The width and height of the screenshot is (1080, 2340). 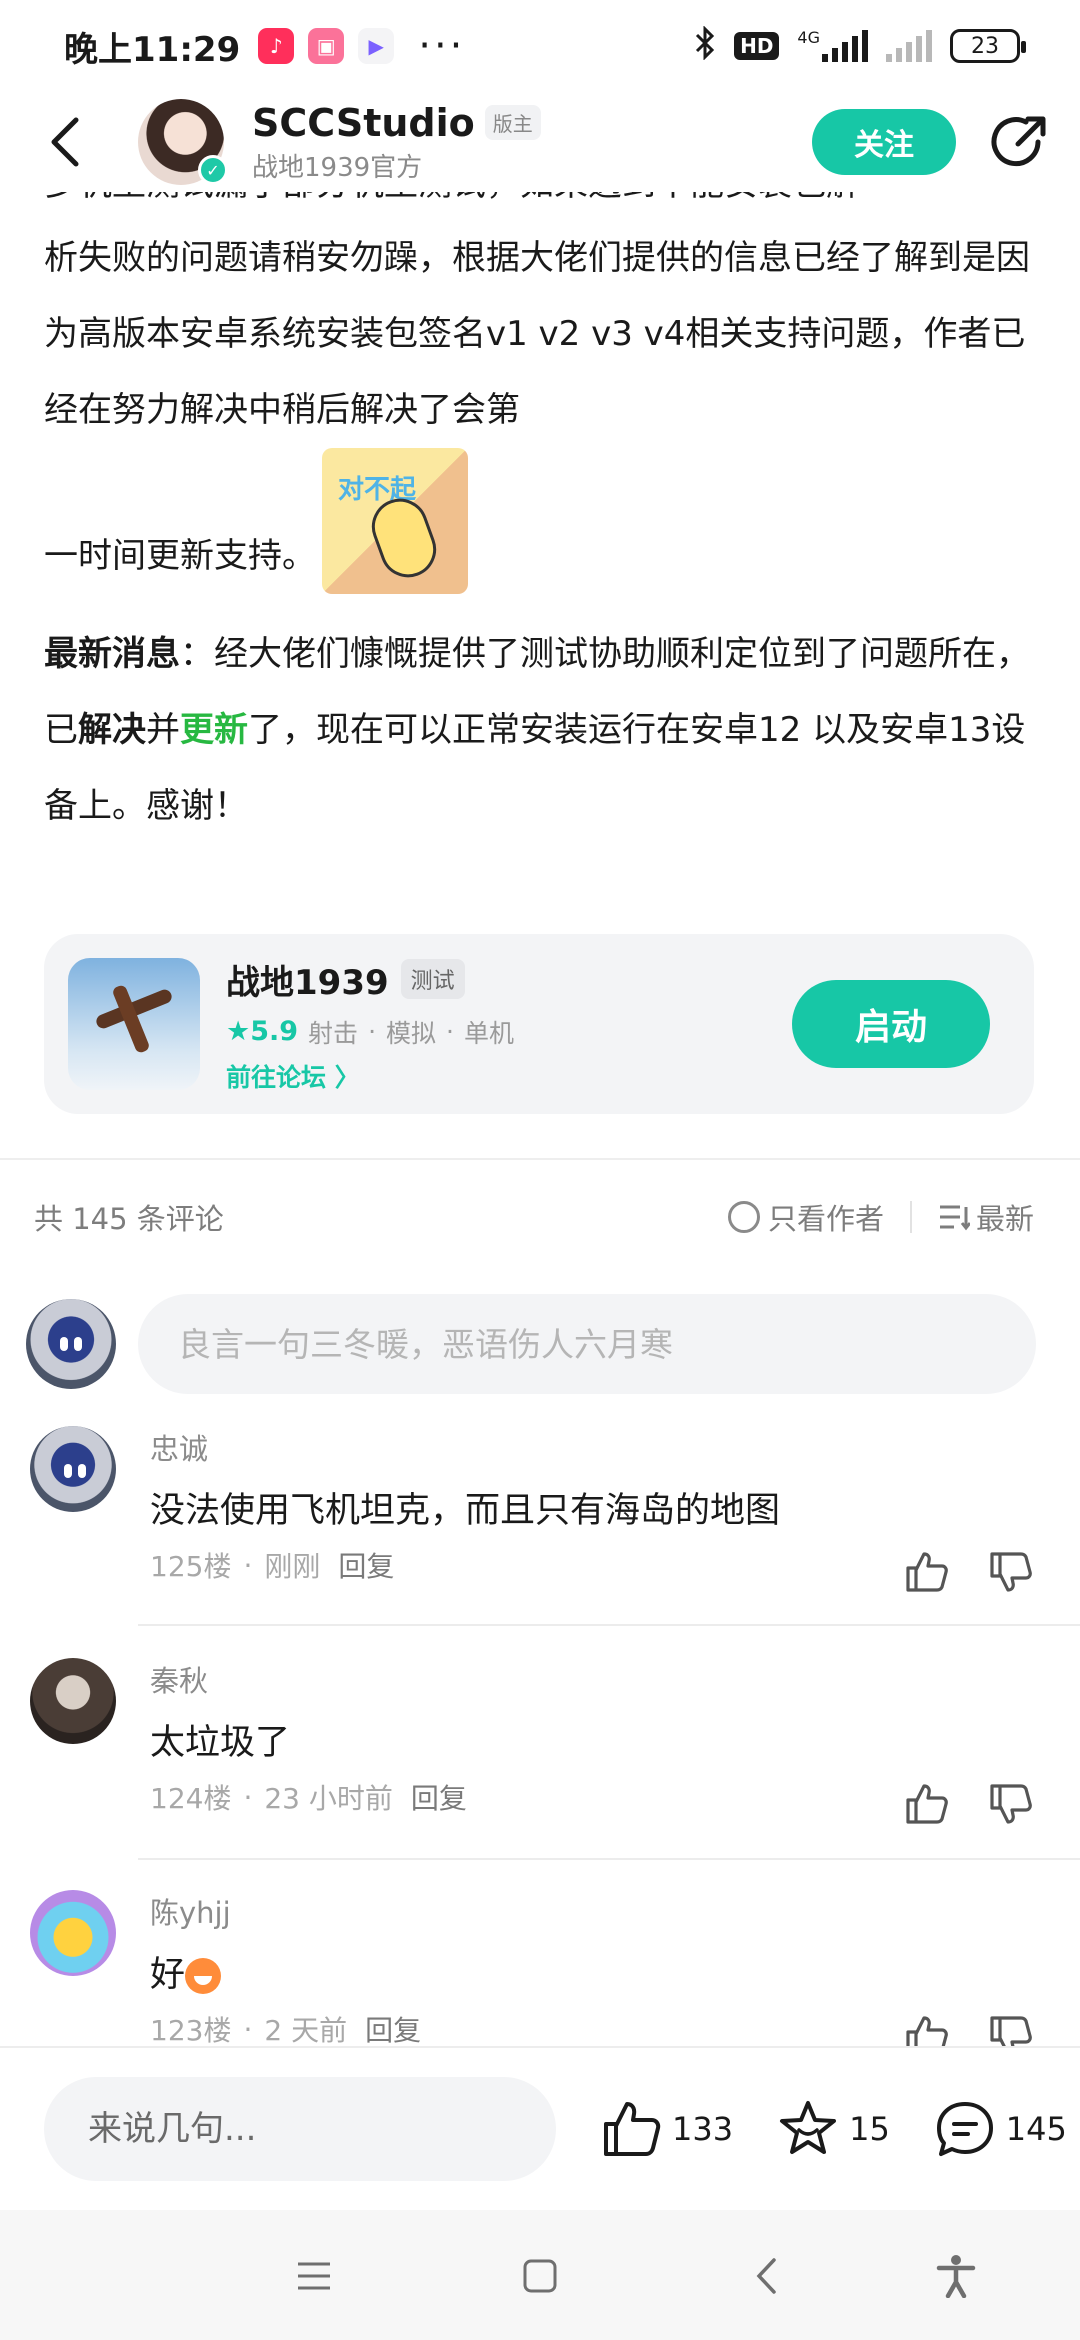 What do you see at coordinates (705, 45) in the screenshot?
I see `bluetooth-icon` at bounding box center [705, 45].